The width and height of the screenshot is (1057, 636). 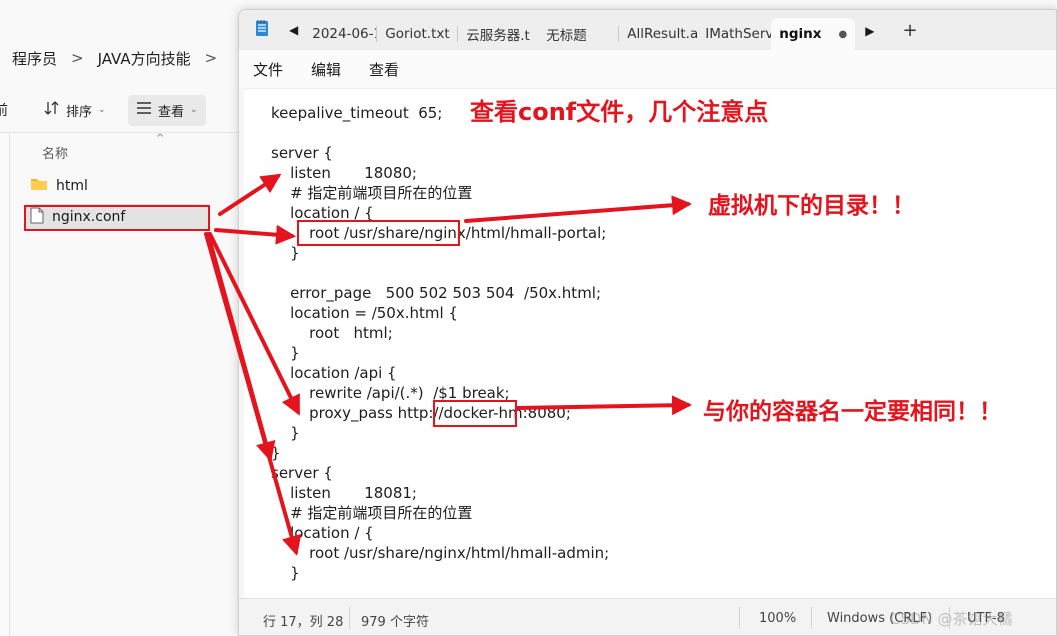 I want to click on highlight-box-root-path, so click(x=378, y=233).